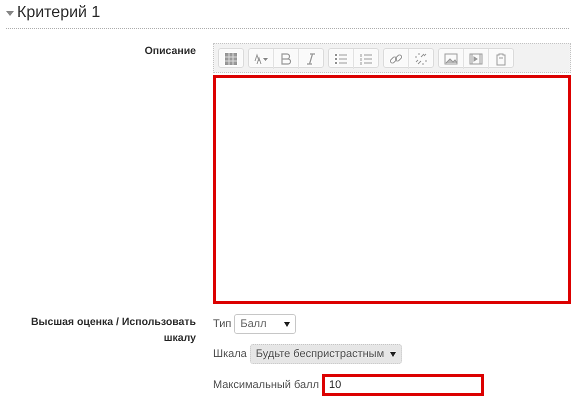 This screenshot has height=405, width=575. Describe the element at coordinates (58, 13) in the screenshot. I see `section-title: Критерий 1` at that location.